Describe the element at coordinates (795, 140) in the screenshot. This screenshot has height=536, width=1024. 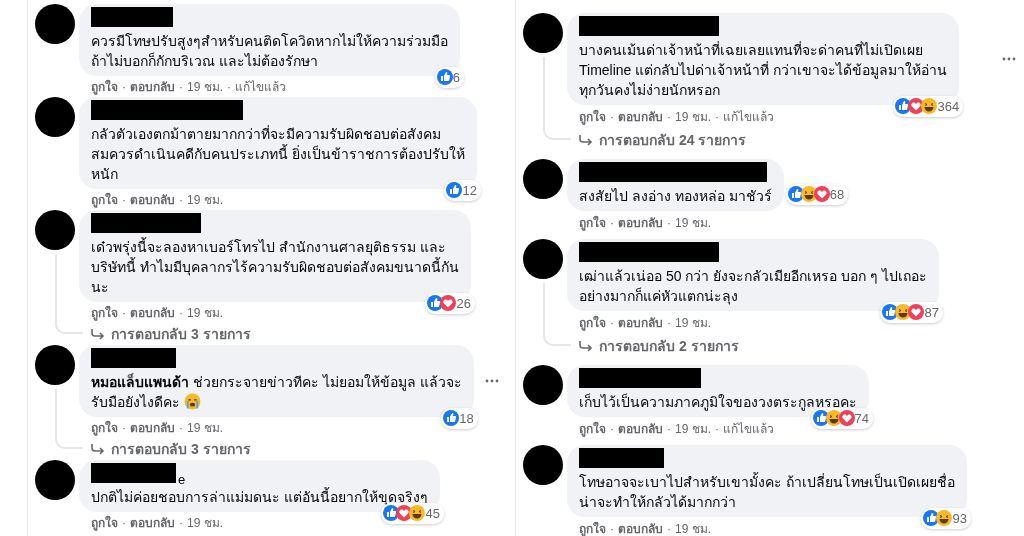
I see `view-replies-link: การตอบกลับ 24 รายการ` at that location.